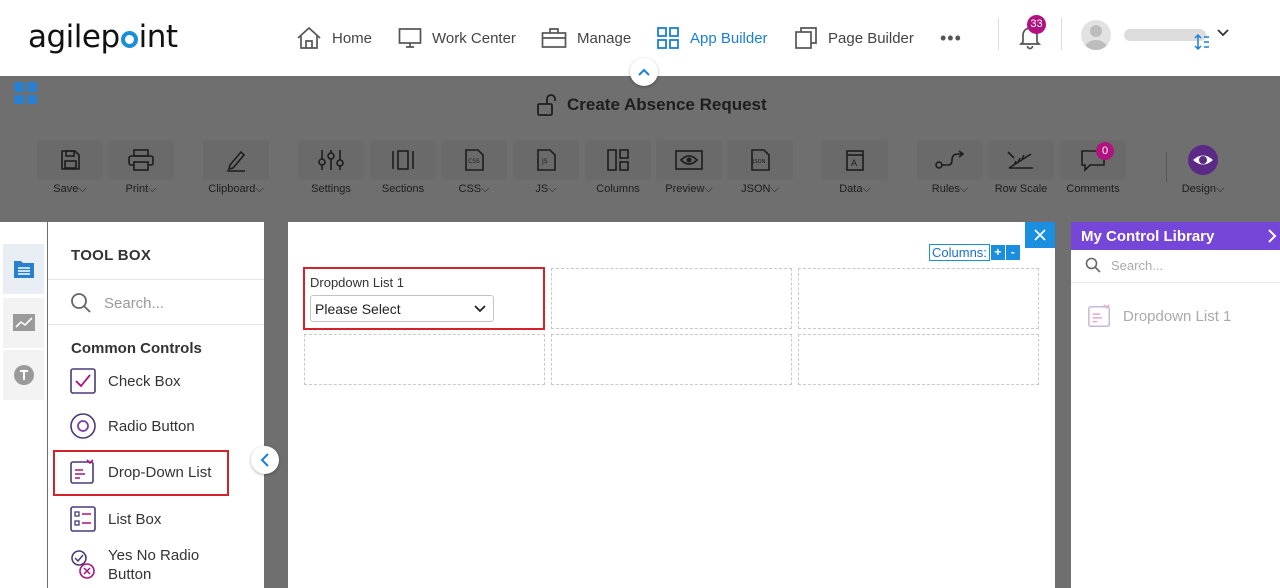 The width and height of the screenshot is (1280, 588). I want to click on toolbar-json-button: JSON JSON⌵, so click(760, 170).